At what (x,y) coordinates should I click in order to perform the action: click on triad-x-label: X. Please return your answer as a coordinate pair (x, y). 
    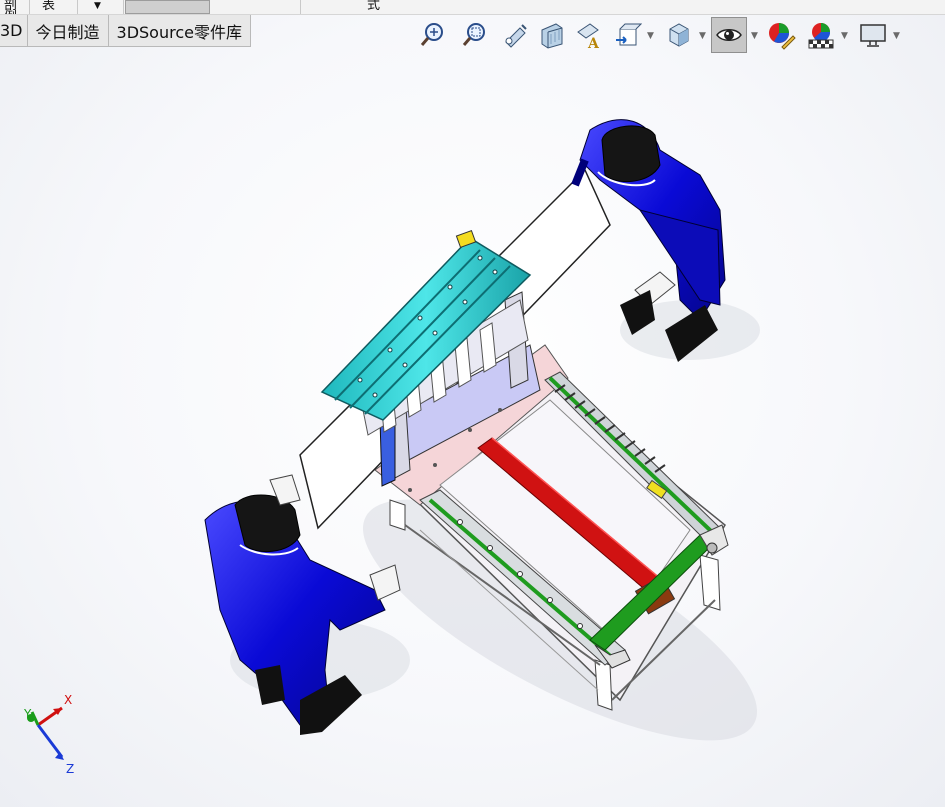
    Looking at the image, I should click on (68, 700).